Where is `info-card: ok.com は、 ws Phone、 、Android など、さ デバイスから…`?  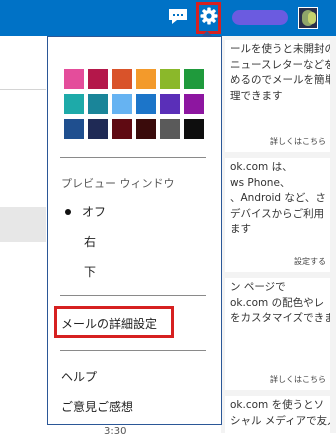
info-card: ok.com は、 ws Phone、 、Android など、さ デバイスから… is located at coordinates (277, 215).